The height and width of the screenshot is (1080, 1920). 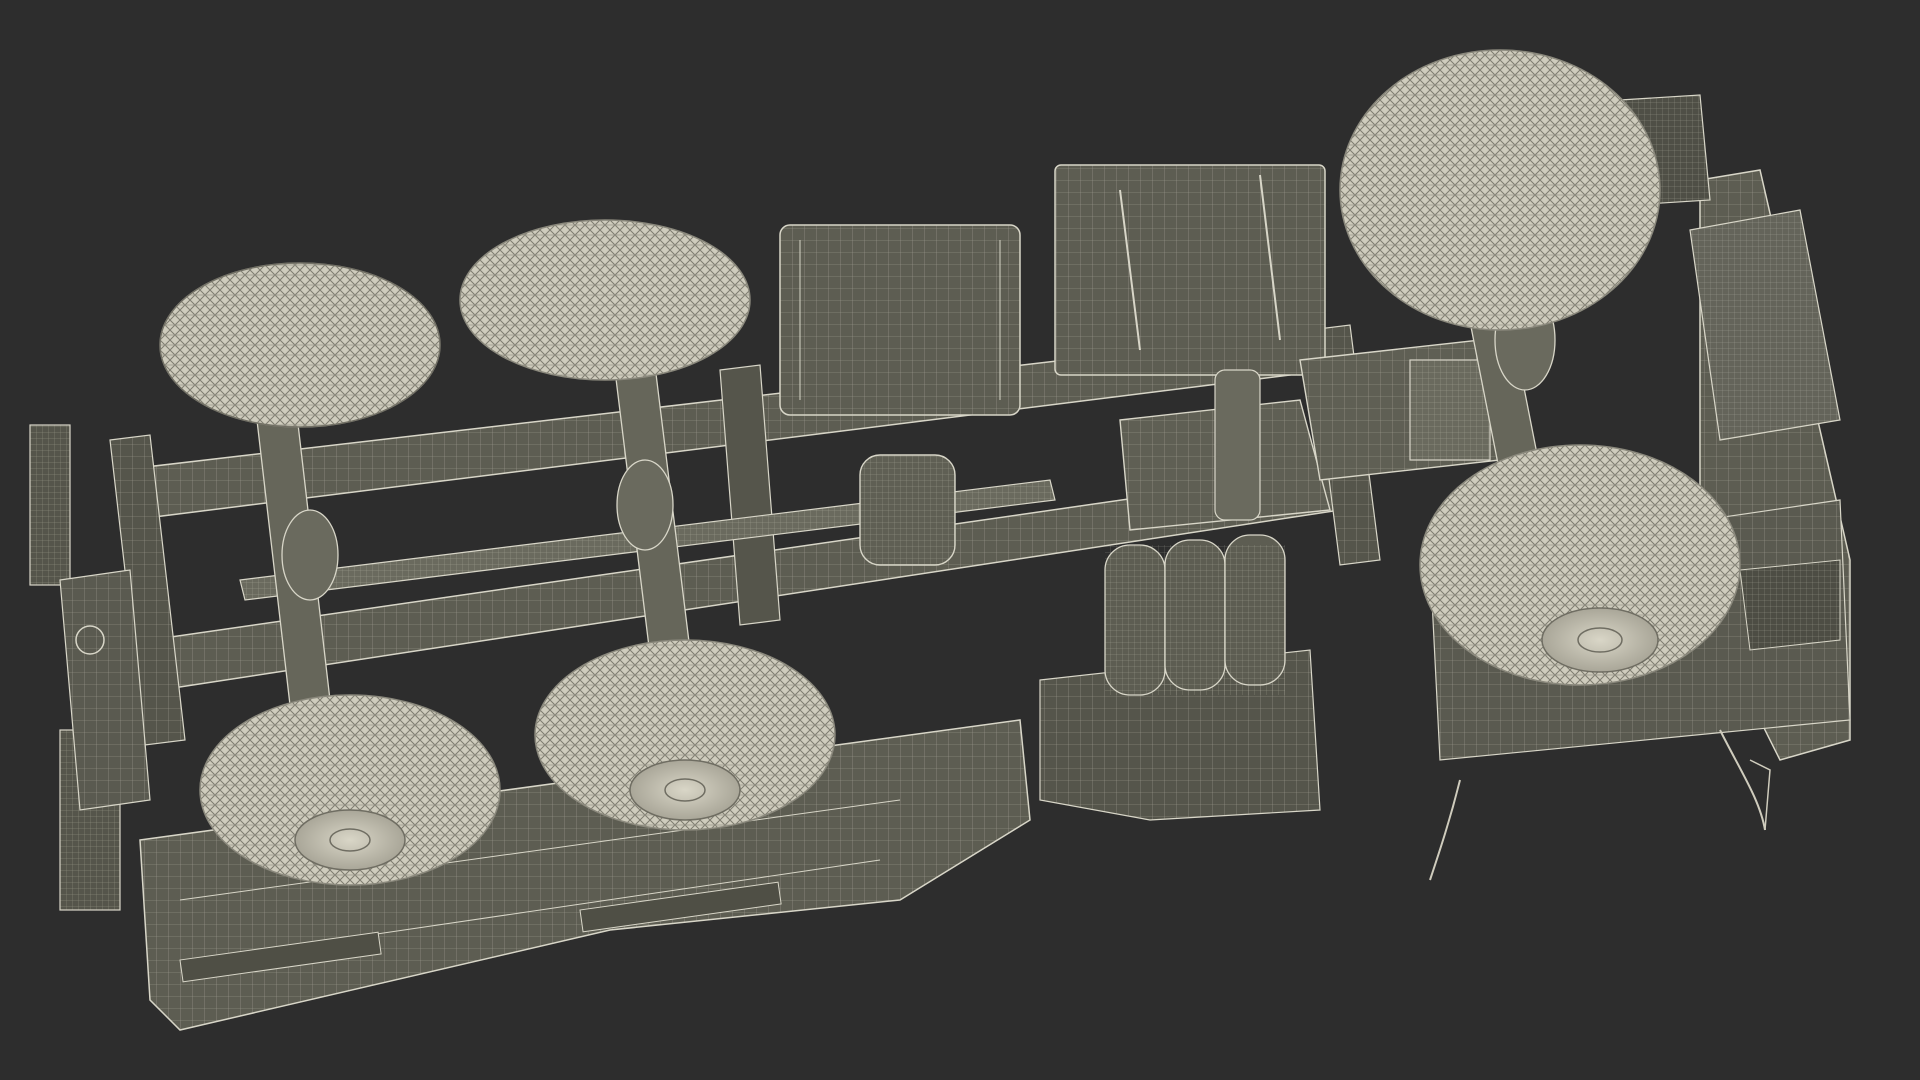 I want to click on wheel-front-left, so click(x=1500, y=190).